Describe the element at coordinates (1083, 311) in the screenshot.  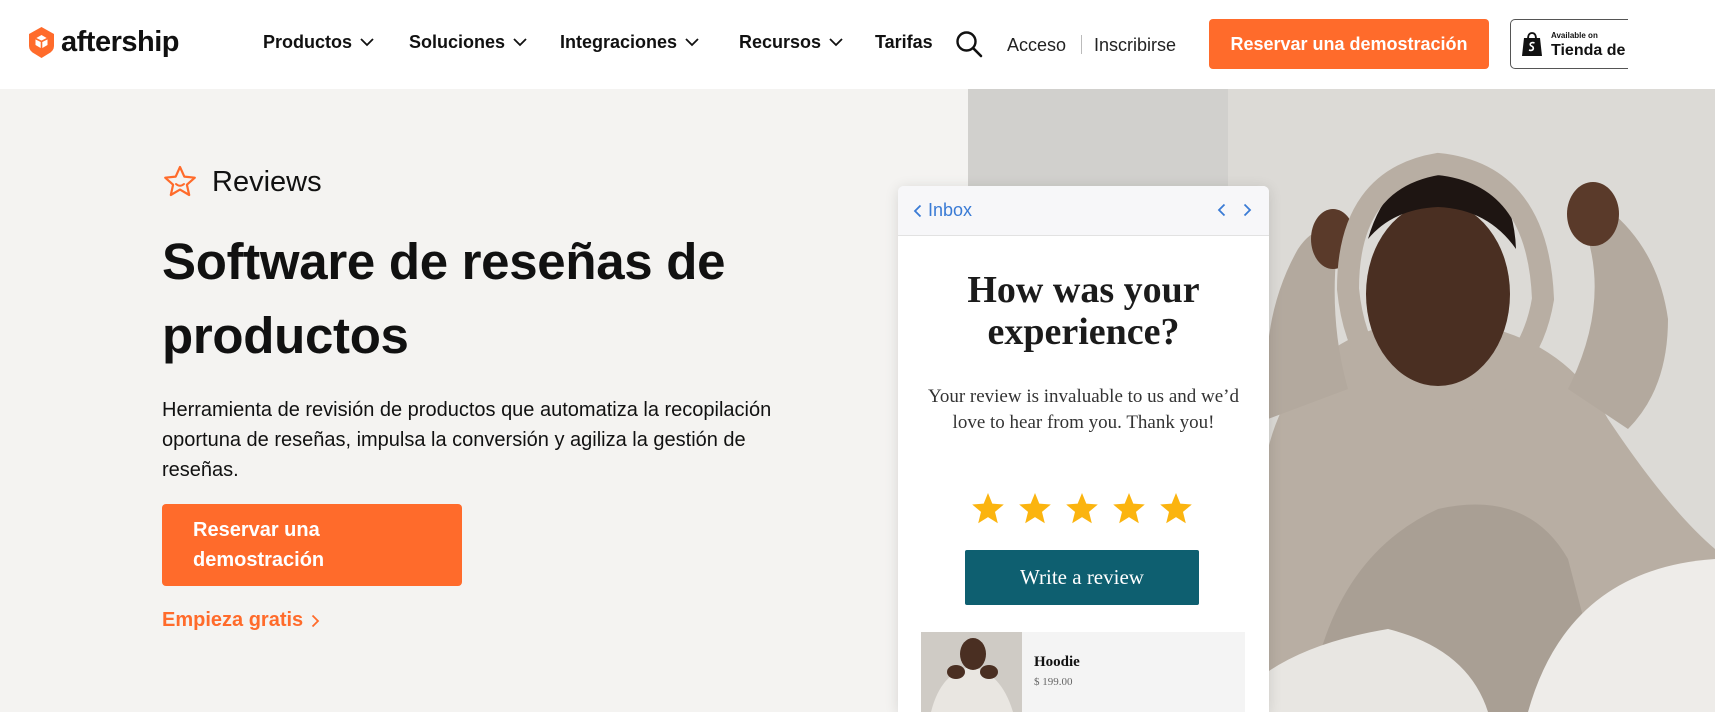
I see `email-heading: How was your experience?` at that location.